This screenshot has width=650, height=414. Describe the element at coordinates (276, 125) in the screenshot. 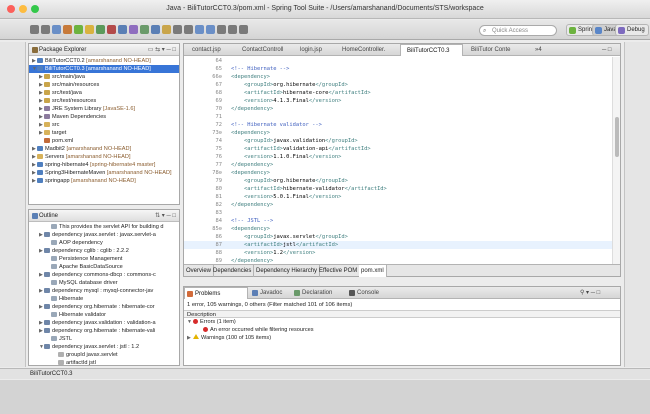

I see `line-text: <!-- Hibernate validator -->` at that location.